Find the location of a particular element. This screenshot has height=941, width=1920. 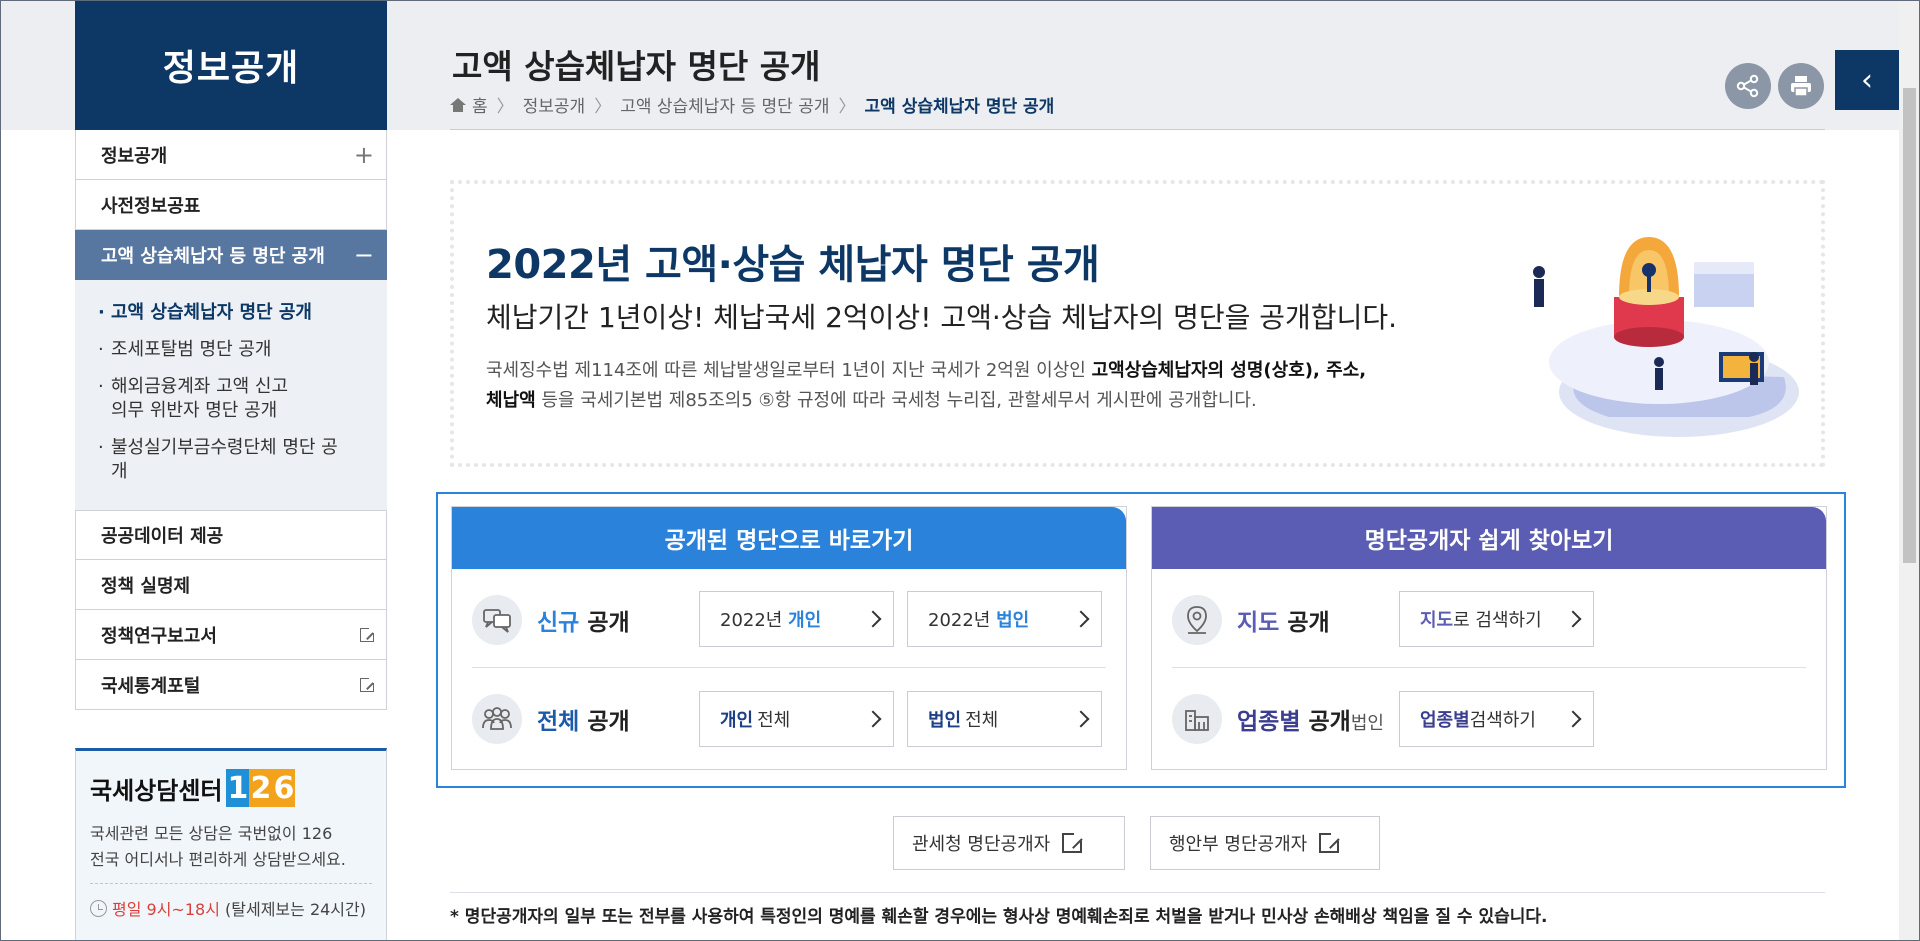

printer-icon is located at coordinates (1801, 86).